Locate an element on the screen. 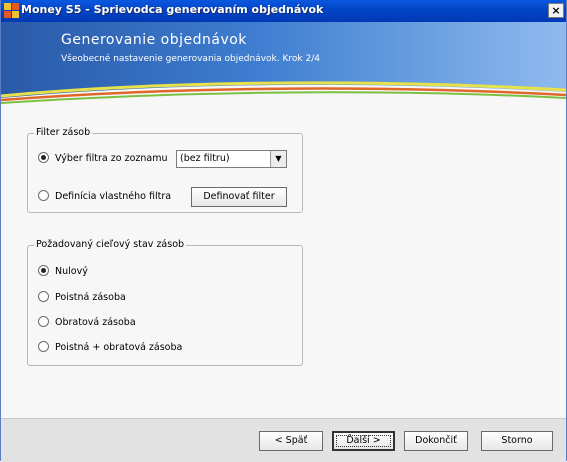 Image resolution: width=567 pixels, height=462 pixels. wizard-footer: < Späť Ďalší > Dokončiť Storno is located at coordinates (283, 440).